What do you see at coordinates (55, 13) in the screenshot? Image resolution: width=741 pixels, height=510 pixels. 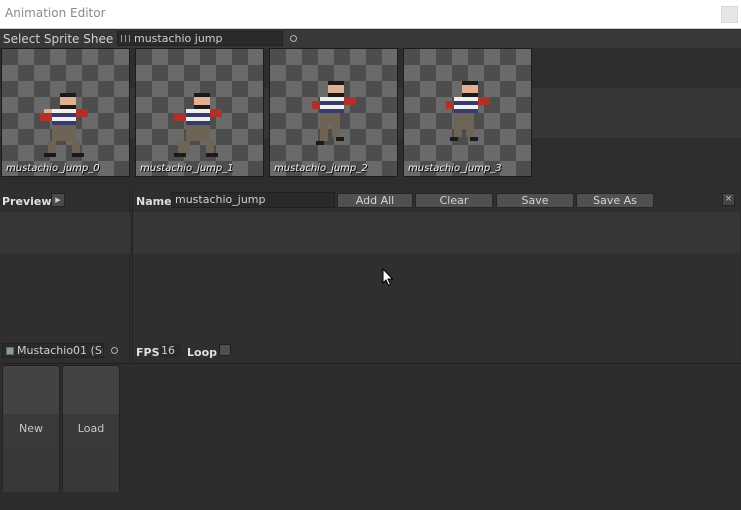 I see `window-title: Animation Editor` at bounding box center [55, 13].